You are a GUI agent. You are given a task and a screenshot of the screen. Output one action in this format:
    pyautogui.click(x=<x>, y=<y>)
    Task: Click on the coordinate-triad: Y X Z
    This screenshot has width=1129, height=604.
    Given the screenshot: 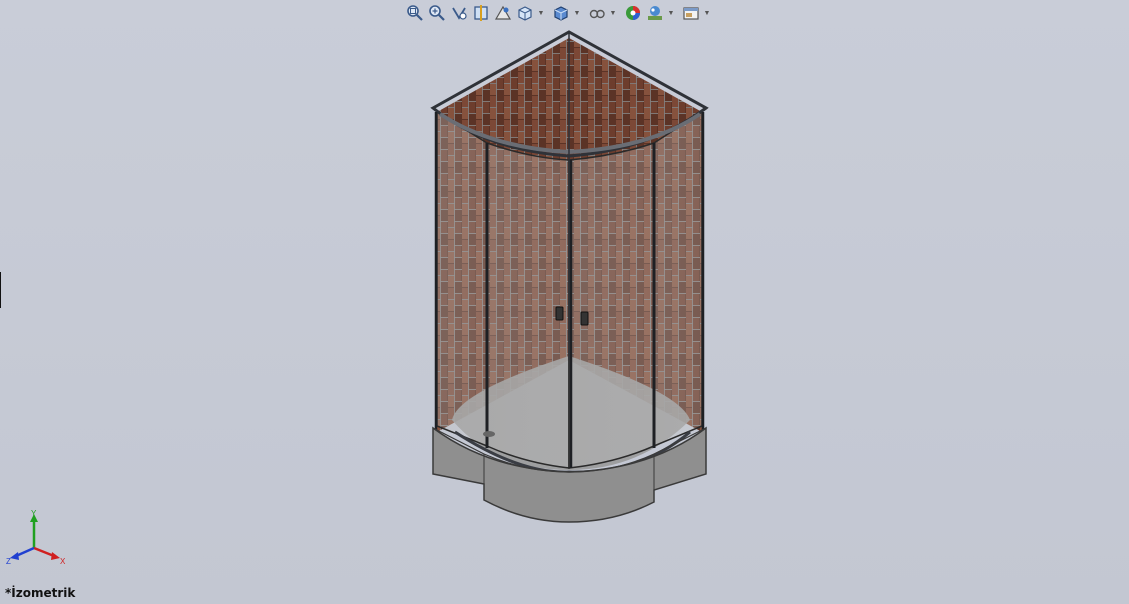 What is the action you would take?
    pyautogui.click(x=36, y=537)
    